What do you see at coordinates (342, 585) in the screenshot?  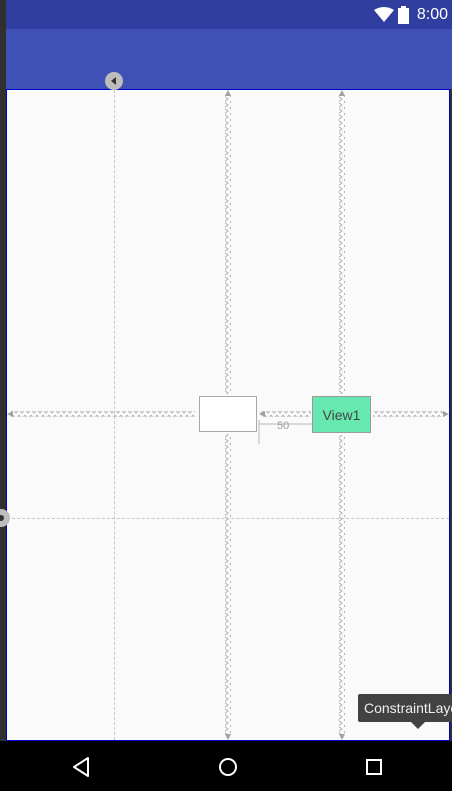 I see `view1-bottom-constraint` at bounding box center [342, 585].